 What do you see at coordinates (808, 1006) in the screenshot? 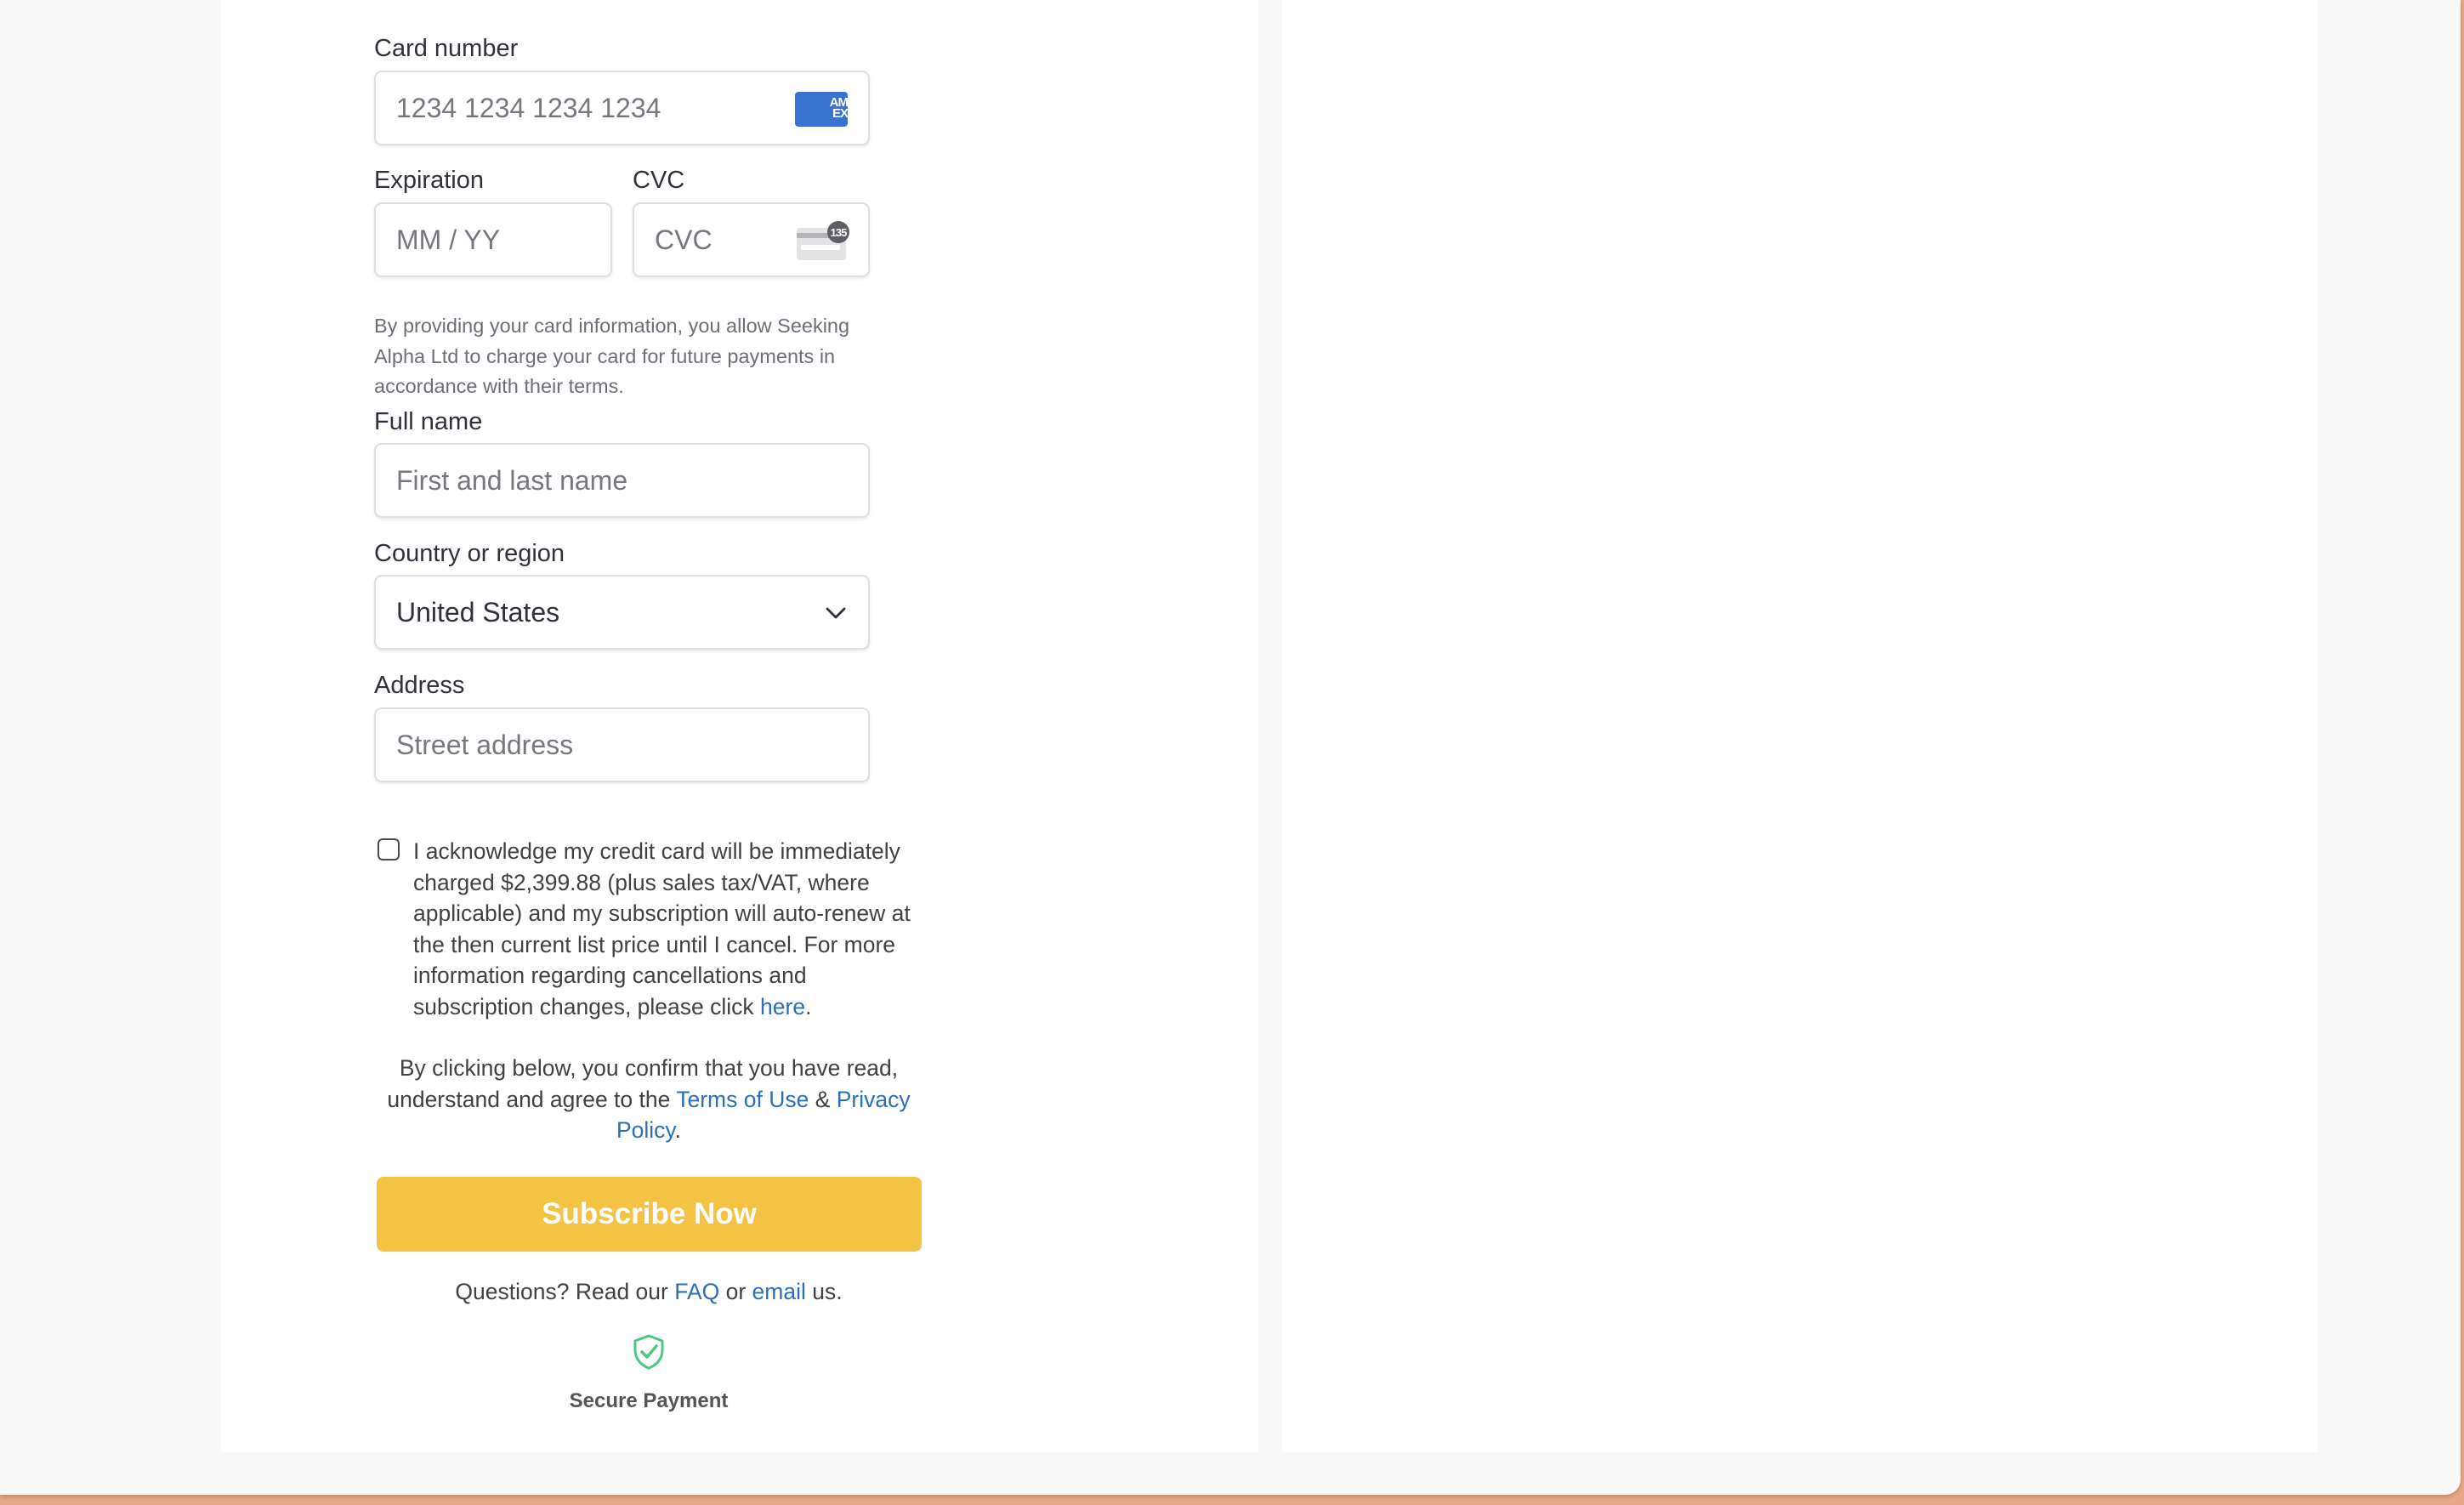
I see `acknowledge-suffix: .` at bounding box center [808, 1006].